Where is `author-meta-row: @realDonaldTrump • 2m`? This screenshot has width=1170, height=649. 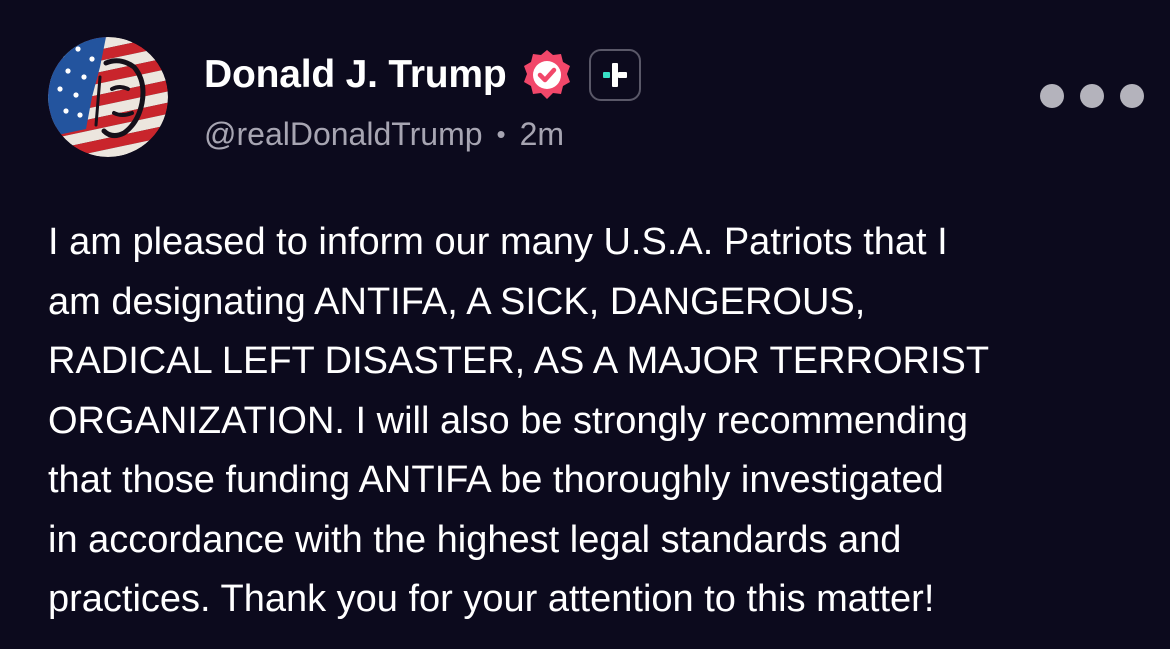
author-meta-row: @realDonaldTrump • 2m is located at coordinates (384, 134).